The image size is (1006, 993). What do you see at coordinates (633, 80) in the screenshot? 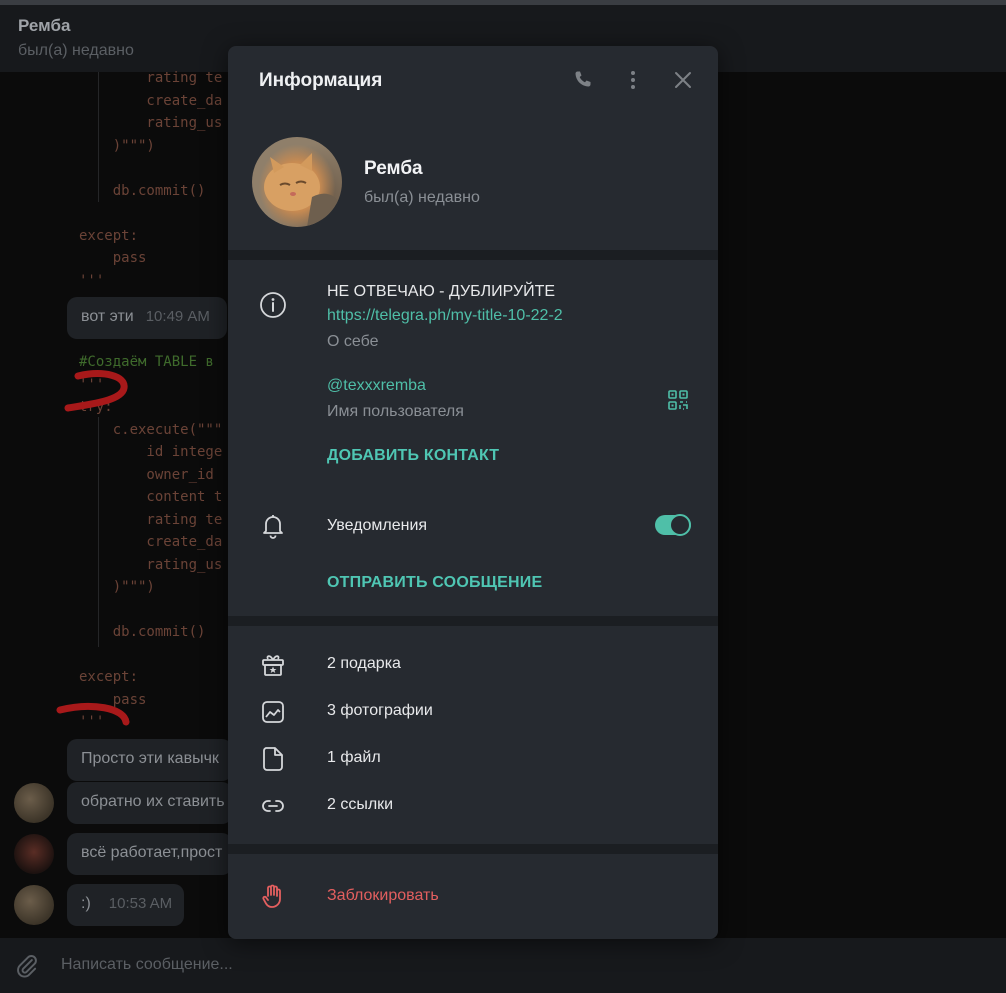
I see `more-vertical-icon` at bounding box center [633, 80].